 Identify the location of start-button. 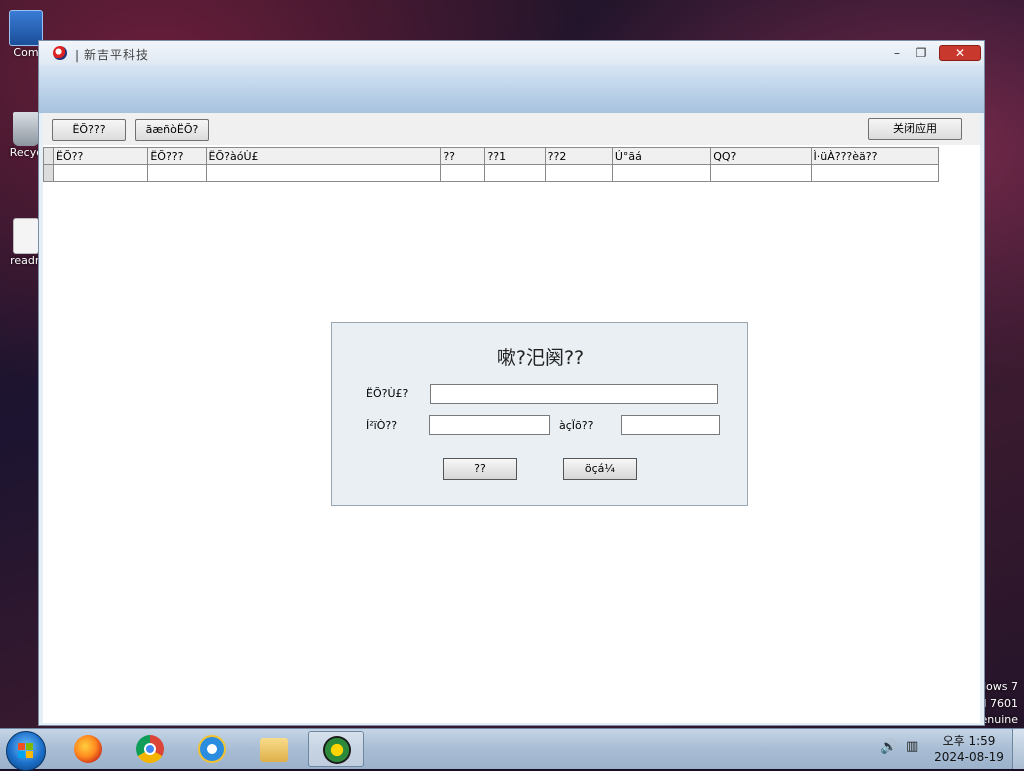
(26, 751).